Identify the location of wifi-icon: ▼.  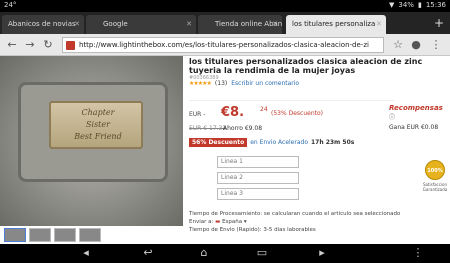
(392, 5).